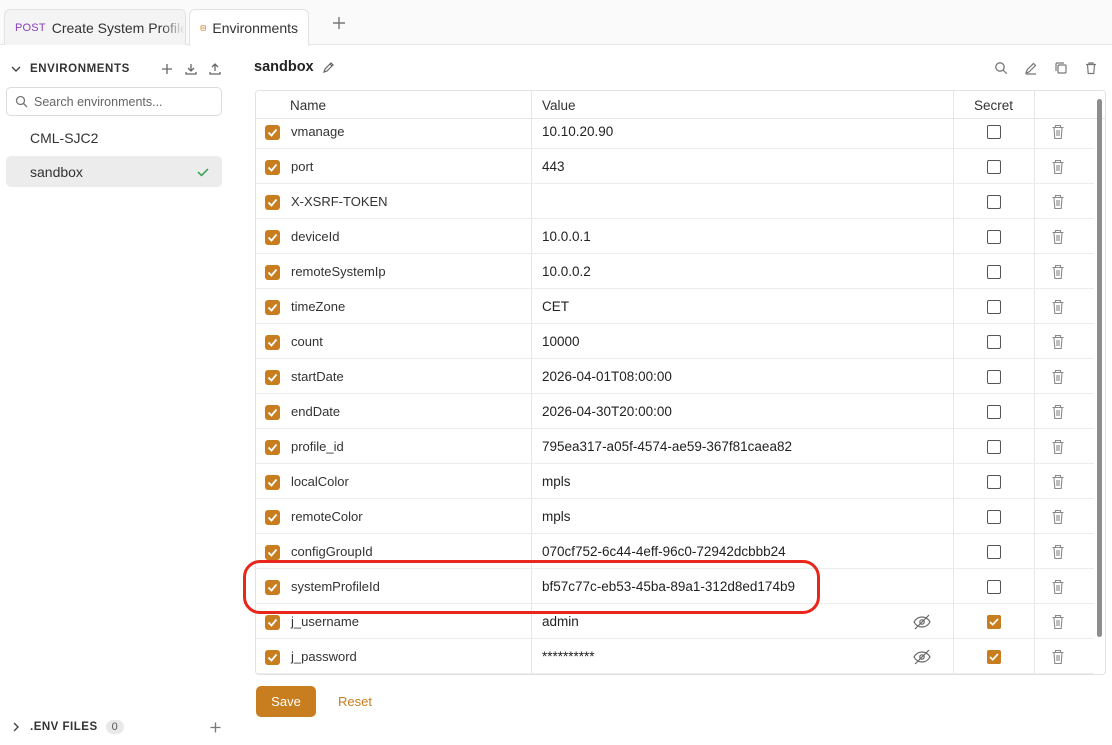  What do you see at coordinates (561, 341) in the screenshot?
I see `variable-value: 10000` at bounding box center [561, 341].